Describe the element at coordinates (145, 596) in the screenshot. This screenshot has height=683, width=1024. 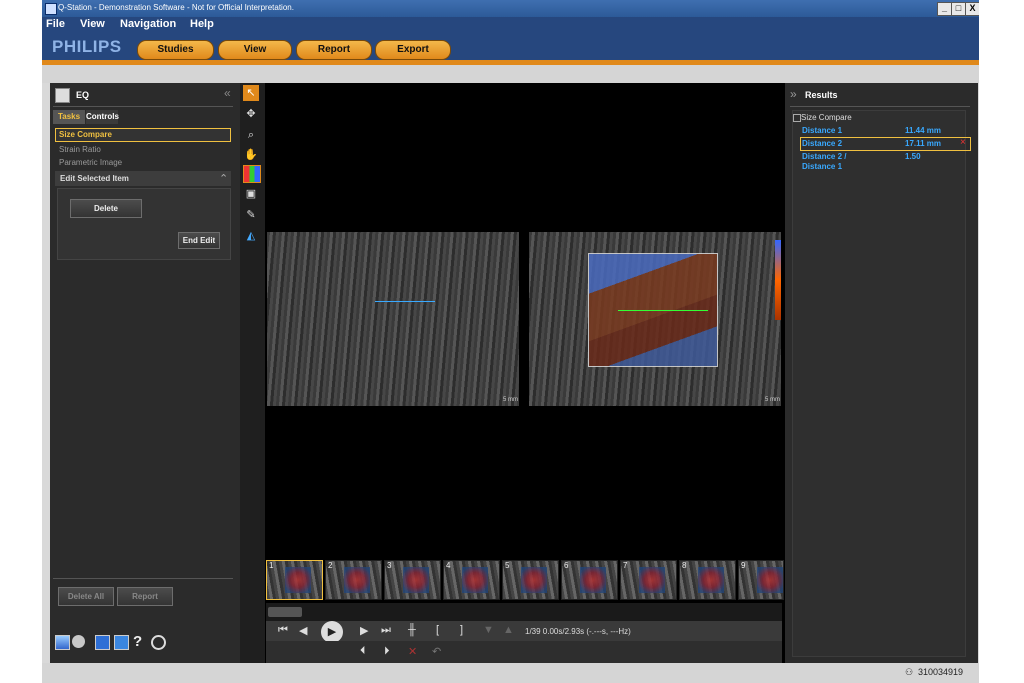
I see `report-button: Report` at that location.